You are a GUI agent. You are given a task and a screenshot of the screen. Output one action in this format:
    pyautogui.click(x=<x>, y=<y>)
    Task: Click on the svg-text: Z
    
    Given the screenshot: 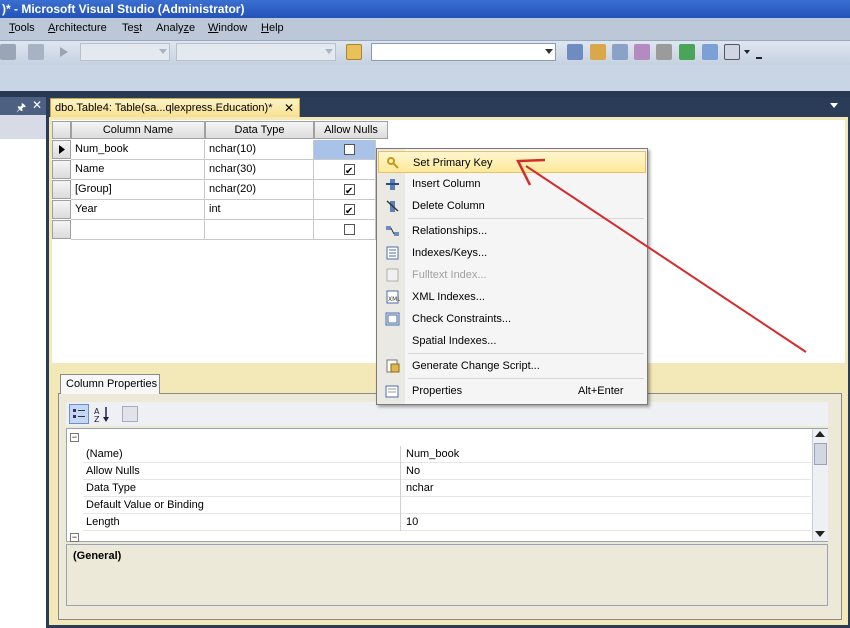 What is the action you would take?
    pyautogui.click(x=97, y=419)
    